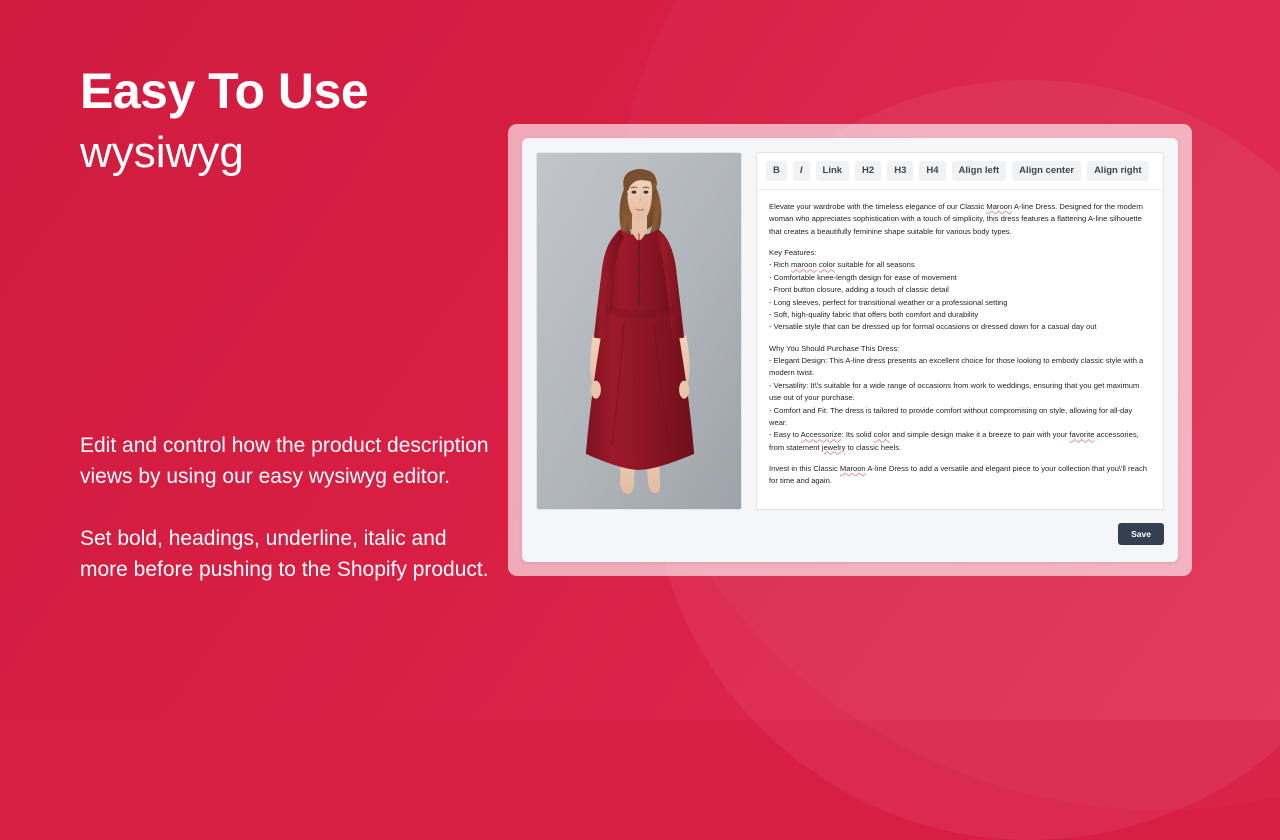 The width and height of the screenshot is (1280, 840). Describe the element at coordinates (793, 252) in the screenshot. I see `editor-features-heading: Key Features:` at that location.